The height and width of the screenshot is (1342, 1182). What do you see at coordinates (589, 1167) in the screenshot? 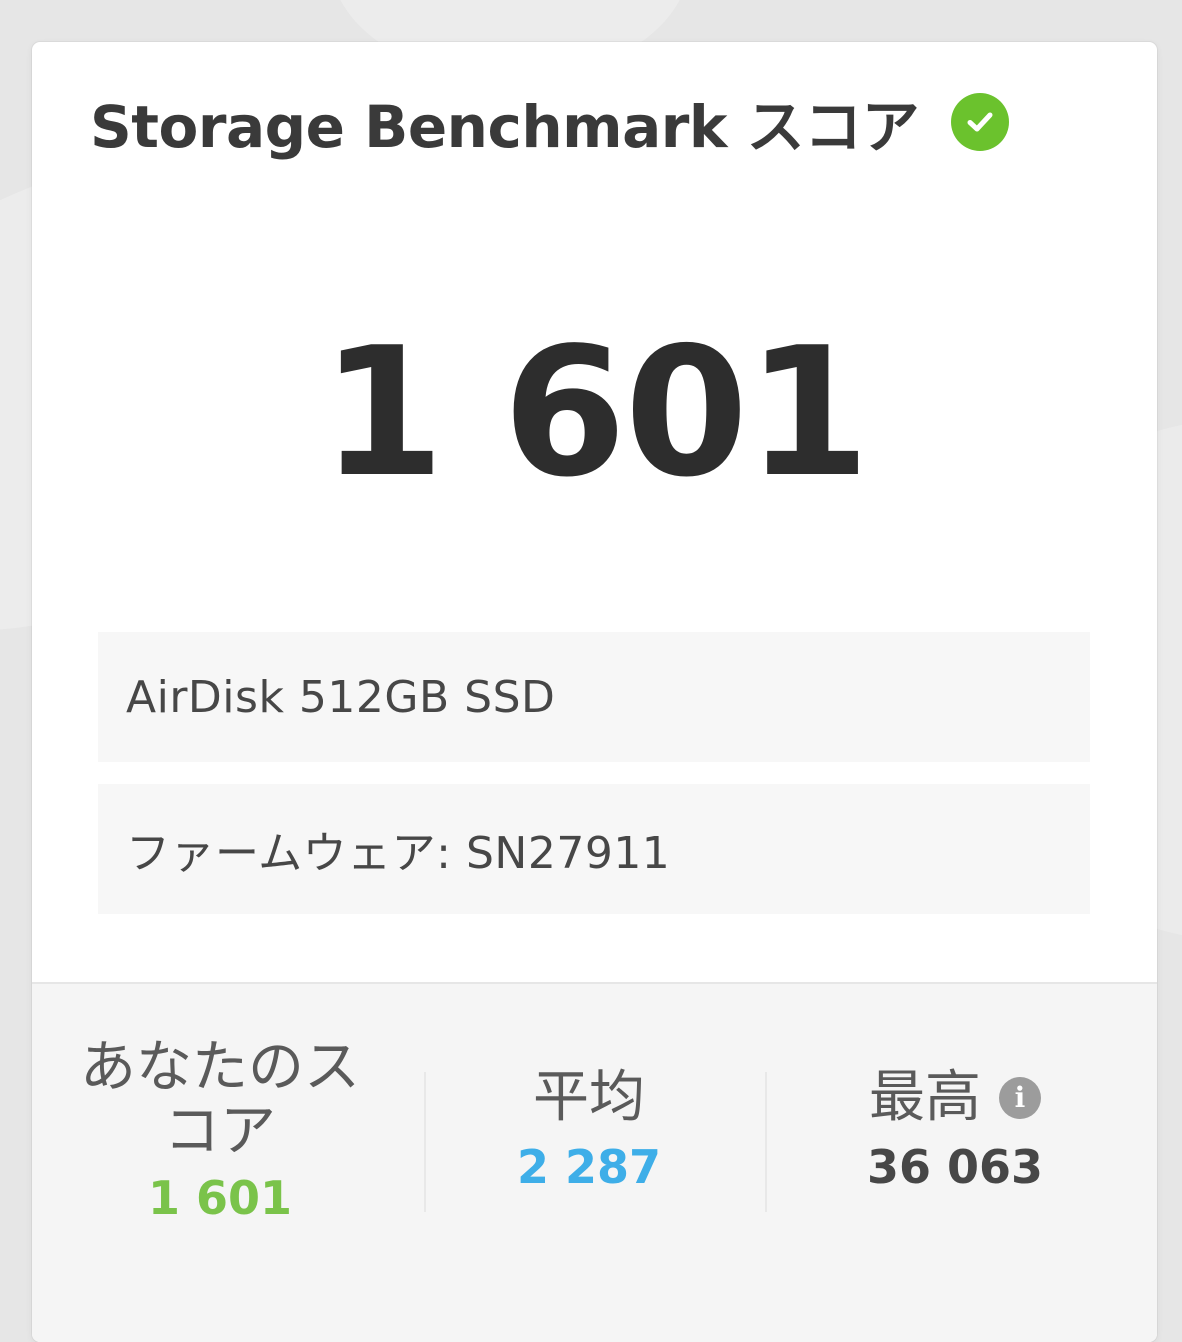
I see `average-score-value: 2 287` at bounding box center [589, 1167].